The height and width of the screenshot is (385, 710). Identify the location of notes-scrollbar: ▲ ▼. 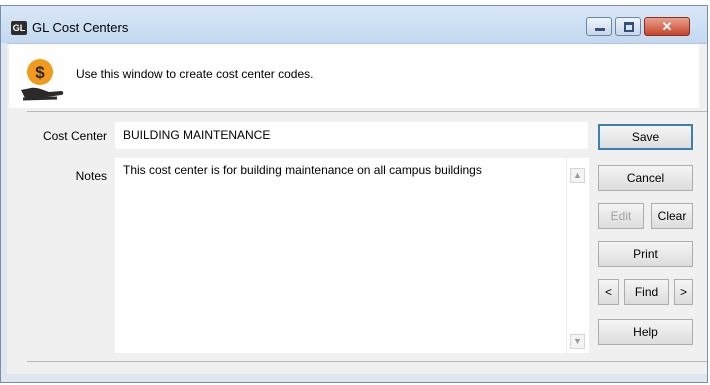
(577, 255).